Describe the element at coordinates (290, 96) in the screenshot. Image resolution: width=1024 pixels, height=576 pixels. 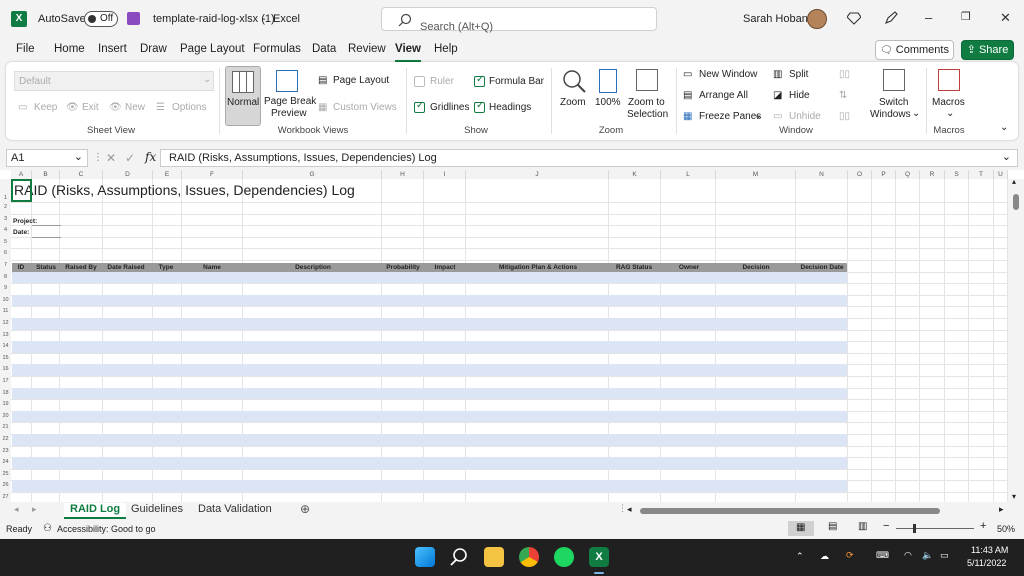
I see `page-break-preview-button: Page Break Preview` at that location.